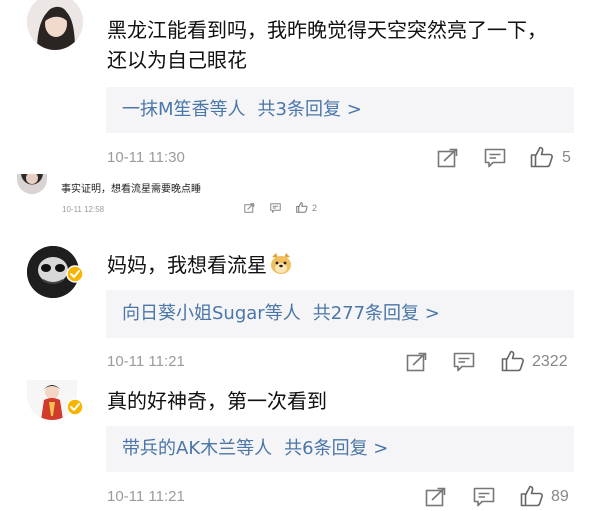 The height and width of the screenshot is (511, 600). Describe the element at coordinates (193, 313) in the screenshot. I see `reply-author-link: 向日葵小姐Sugar` at that location.